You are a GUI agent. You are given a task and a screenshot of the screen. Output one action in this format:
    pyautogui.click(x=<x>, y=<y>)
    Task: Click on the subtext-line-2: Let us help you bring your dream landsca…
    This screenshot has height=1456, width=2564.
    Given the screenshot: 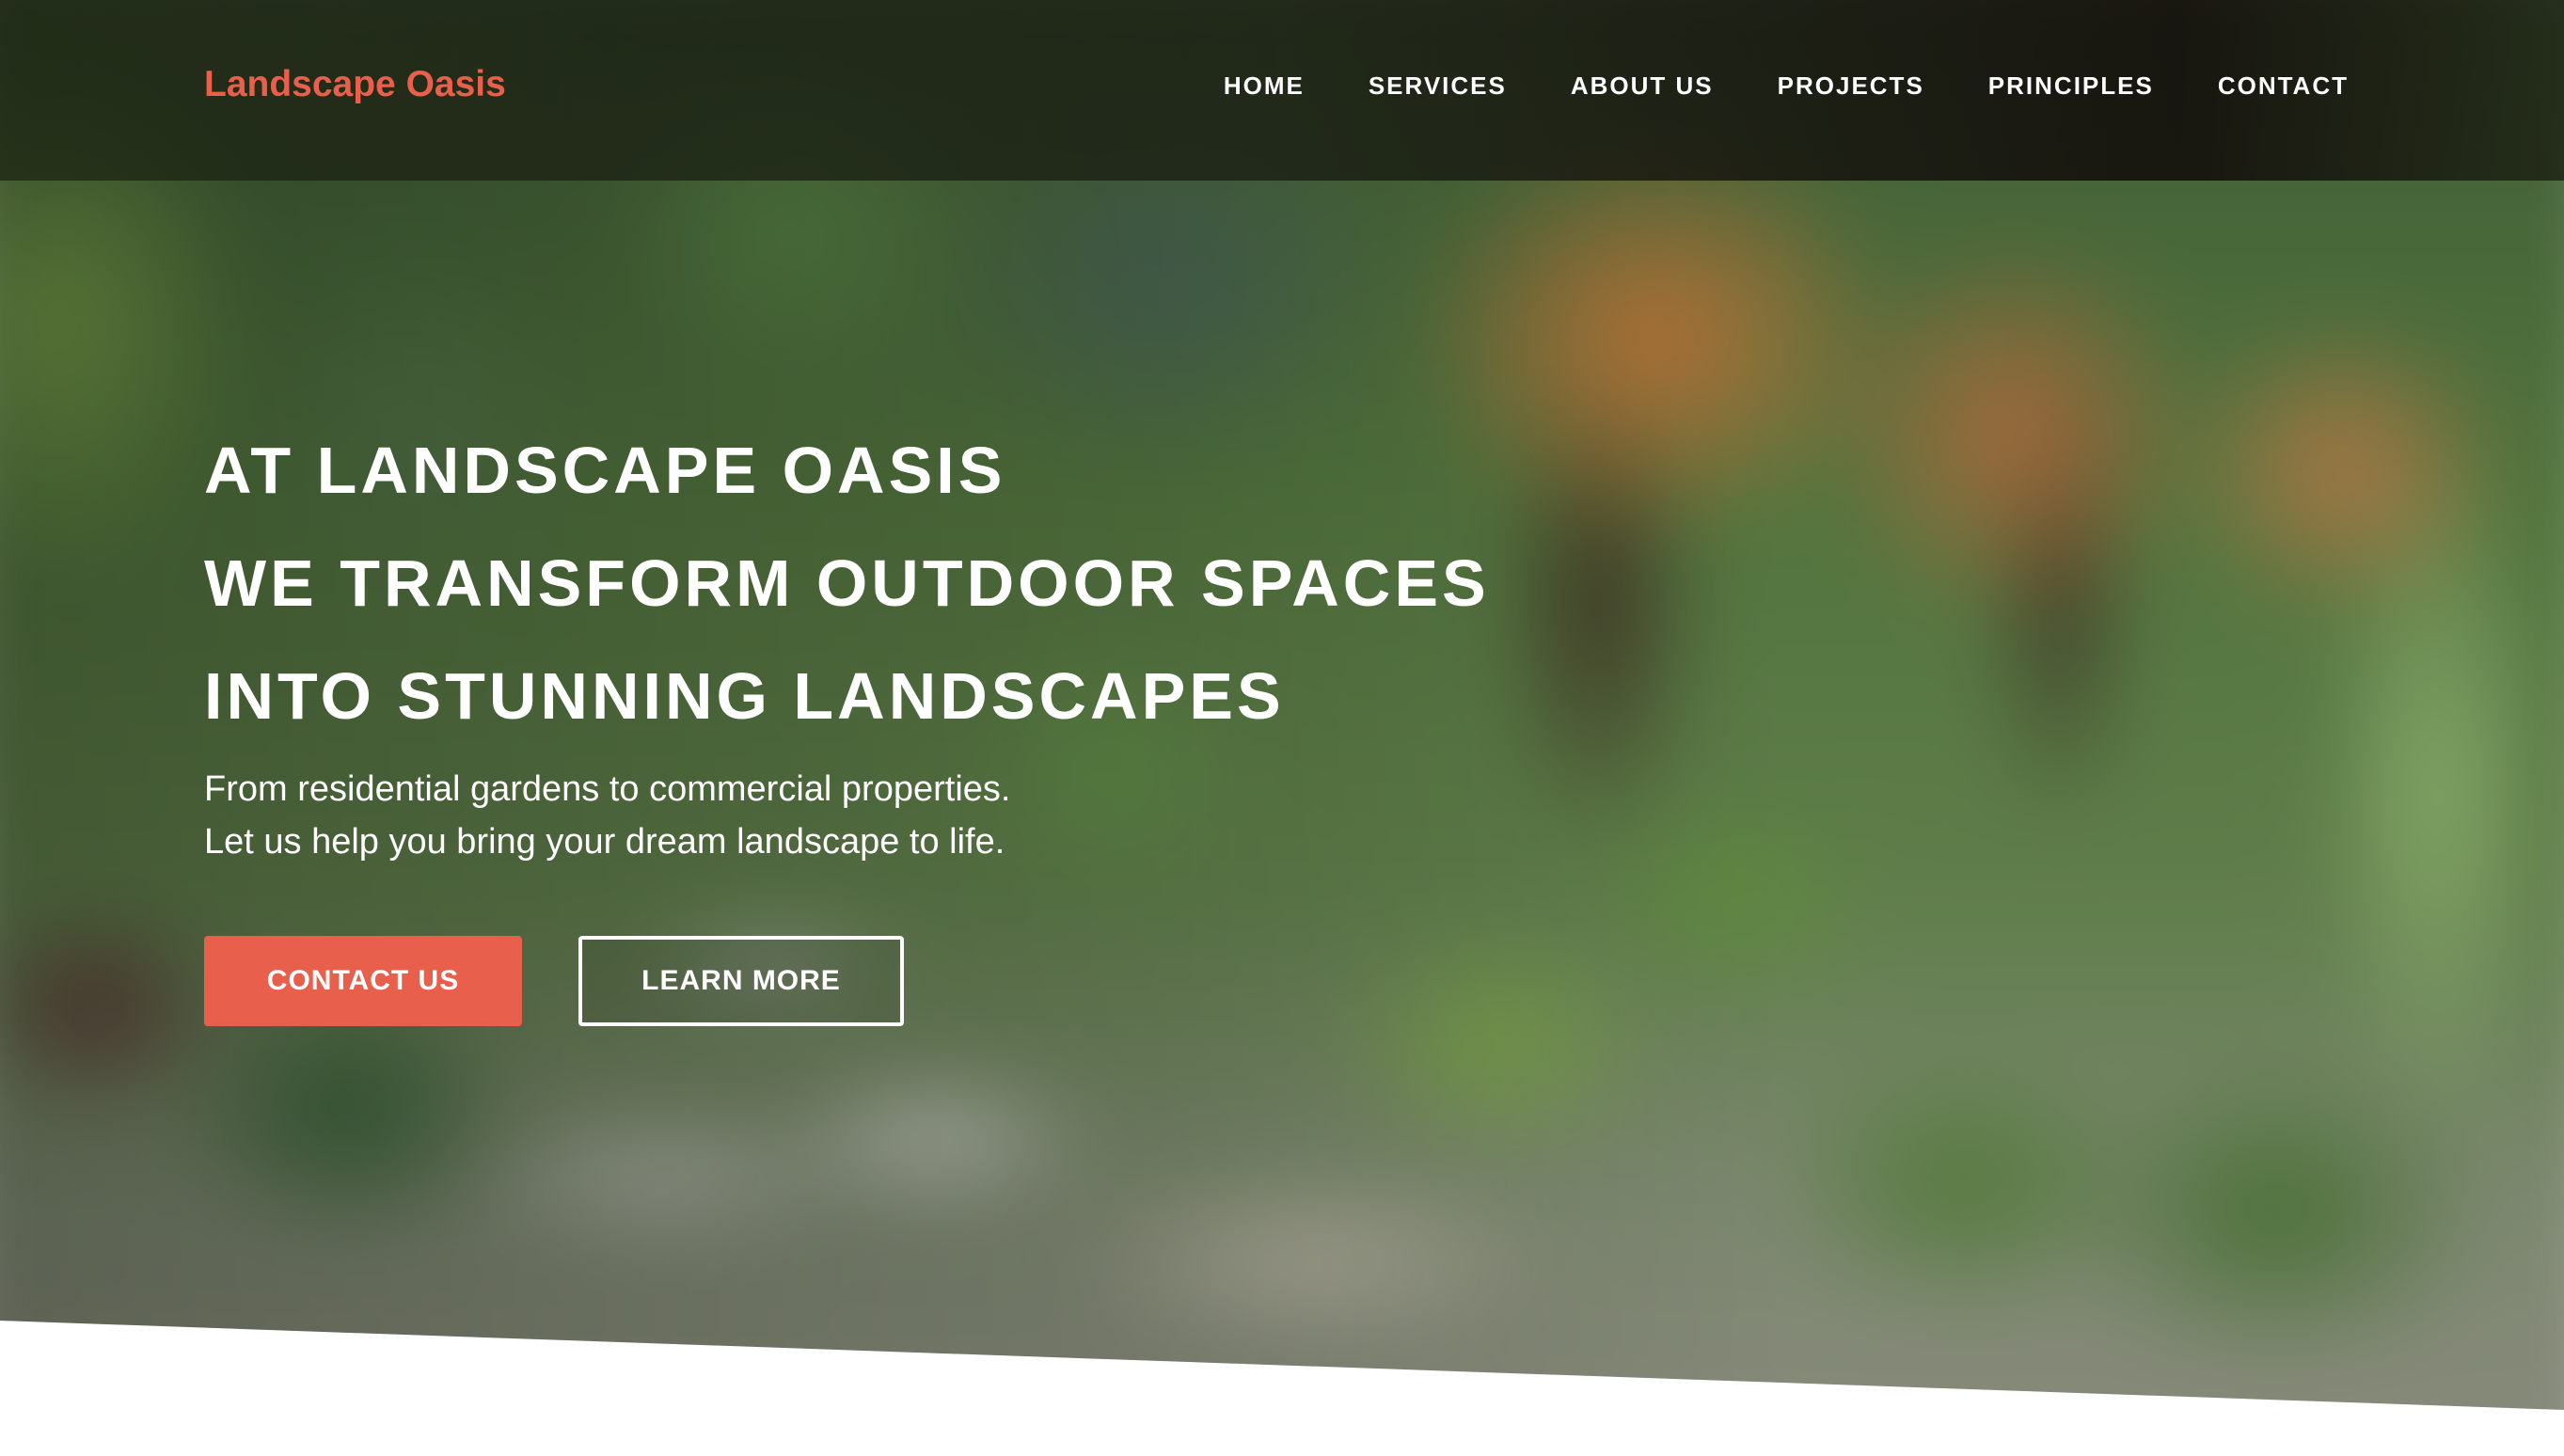 What is the action you would take?
    pyautogui.click(x=604, y=842)
    